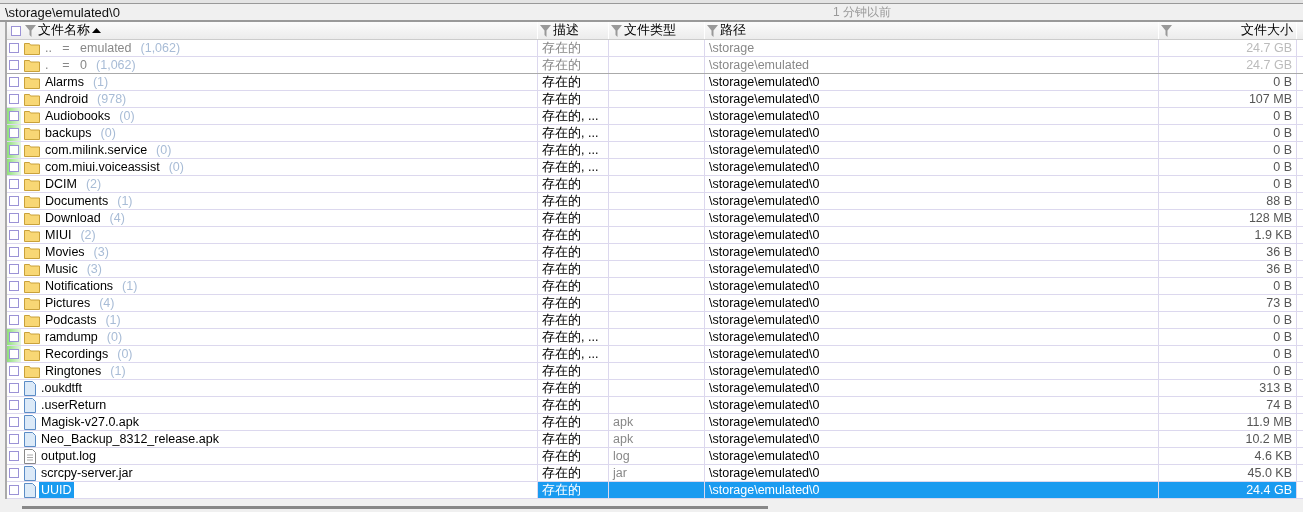  Describe the element at coordinates (655, 48) in the screenshot. I see `file-row: .. = emulated (1,062) 存在的 \storage 24.7 GB` at that location.